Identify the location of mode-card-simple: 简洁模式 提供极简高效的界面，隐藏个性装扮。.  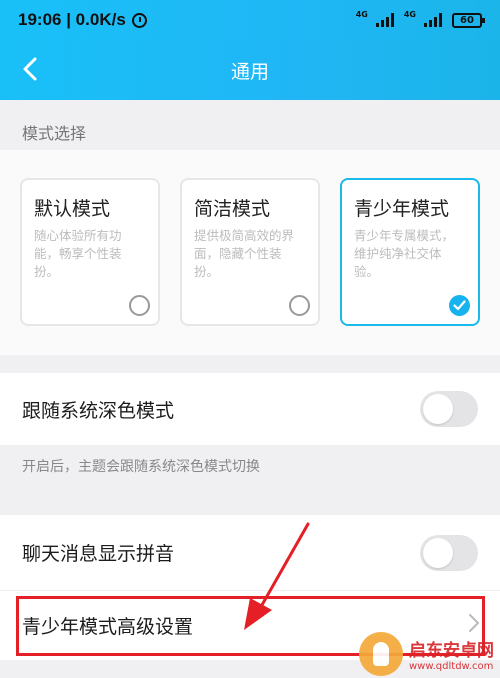
(250, 252).